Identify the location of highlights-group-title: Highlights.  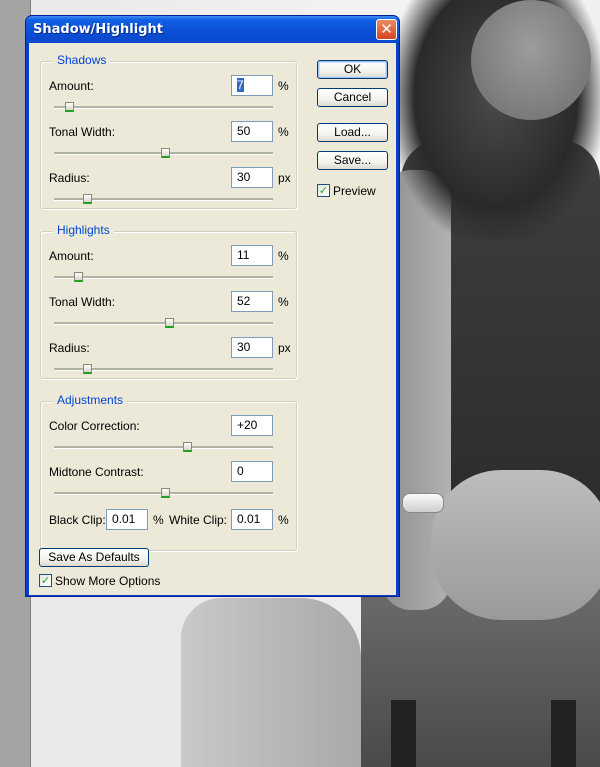
(83, 230).